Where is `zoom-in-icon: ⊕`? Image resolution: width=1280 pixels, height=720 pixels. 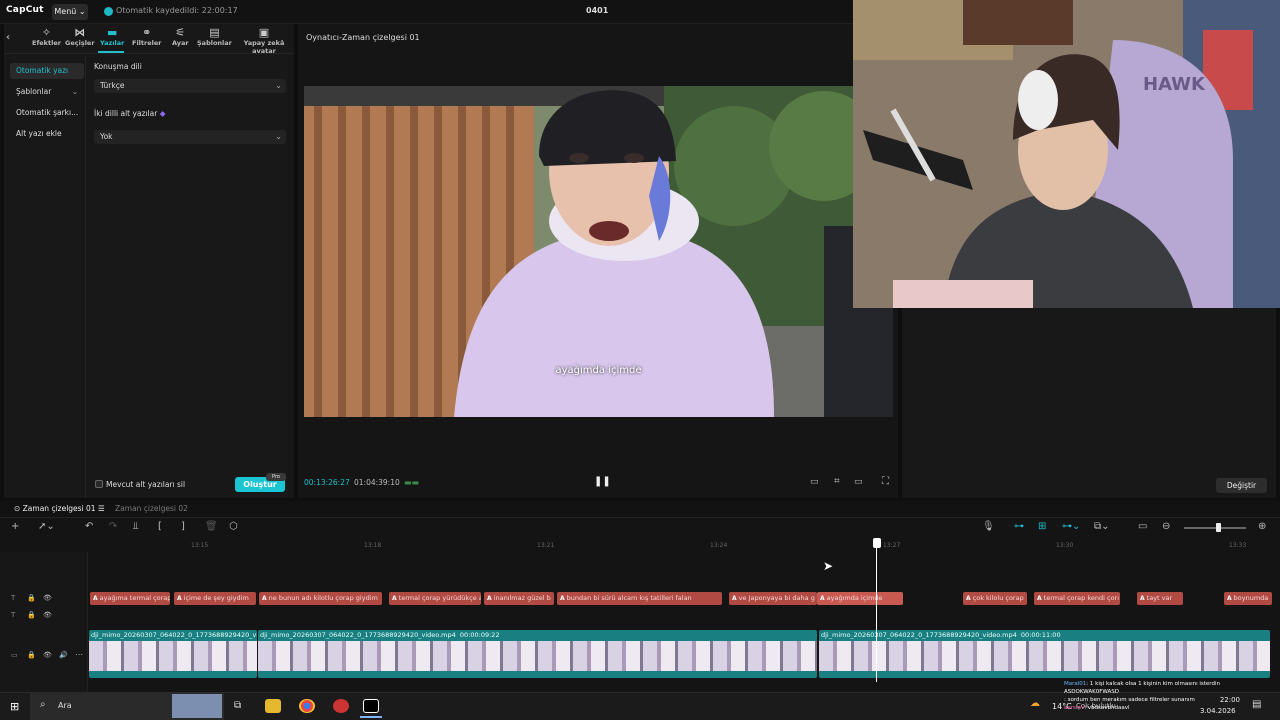 zoom-in-icon: ⊕ is located at coordinates (1262, 526).